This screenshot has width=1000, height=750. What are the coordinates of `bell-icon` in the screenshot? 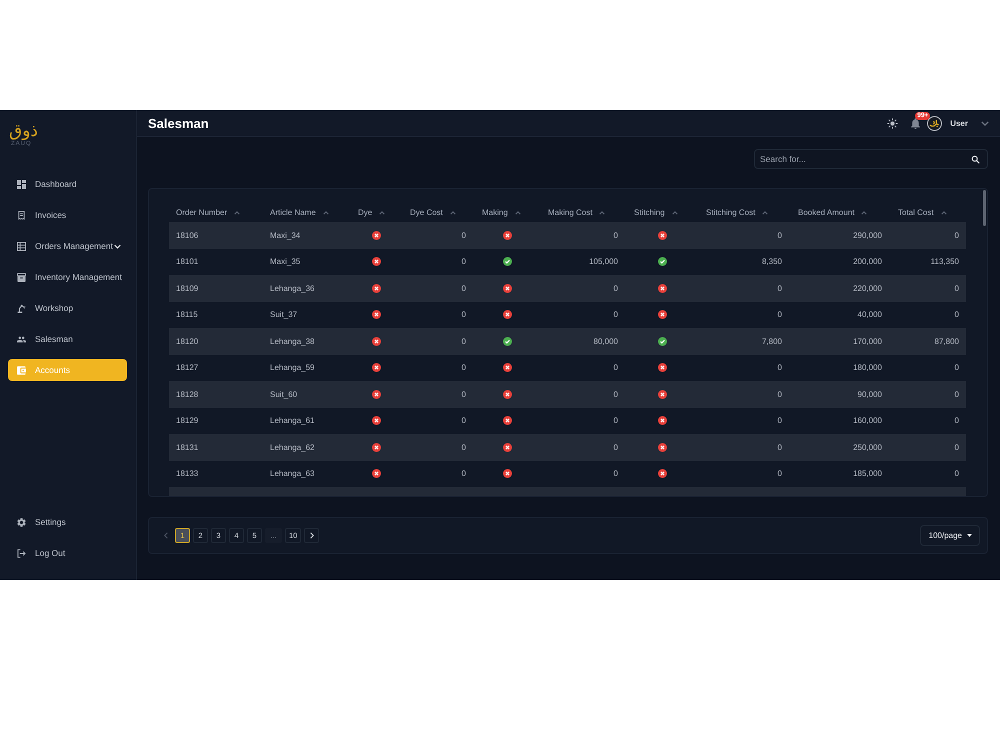 It's located at (915, 123).